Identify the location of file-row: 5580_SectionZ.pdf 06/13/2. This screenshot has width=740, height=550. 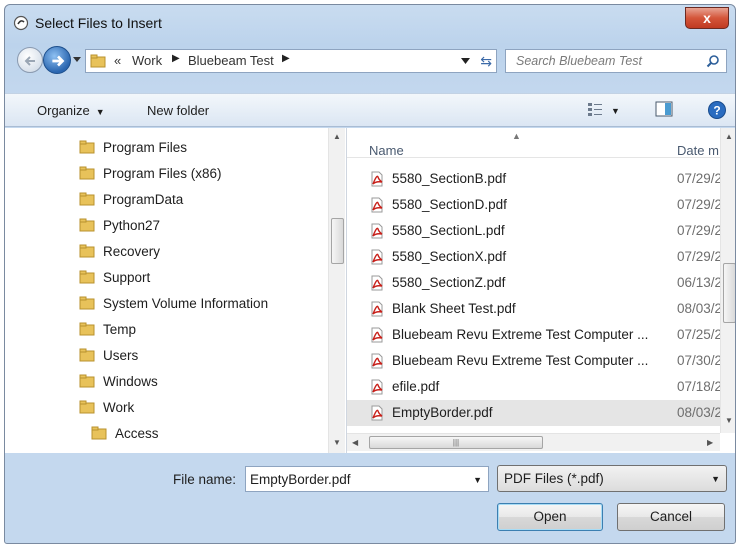
(535, 283).